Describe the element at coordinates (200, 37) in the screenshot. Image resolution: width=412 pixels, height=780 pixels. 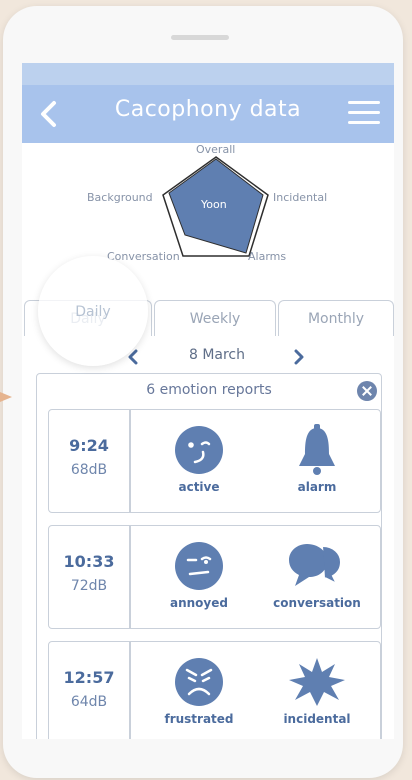
I see `phone-speaker` at that location.